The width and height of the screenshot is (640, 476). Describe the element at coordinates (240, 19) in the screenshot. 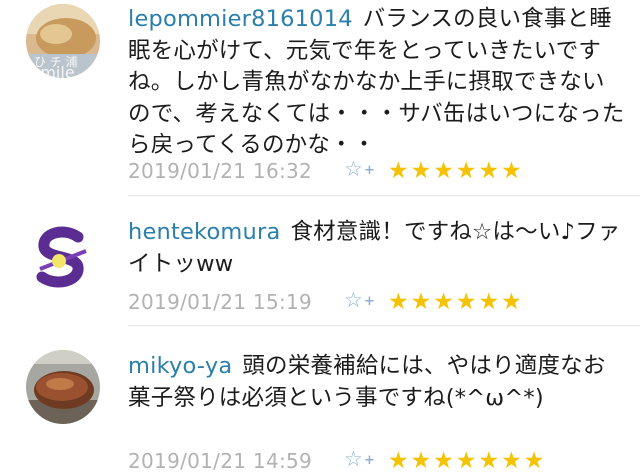

I see `comment-username: lepommier8161014` at that location.